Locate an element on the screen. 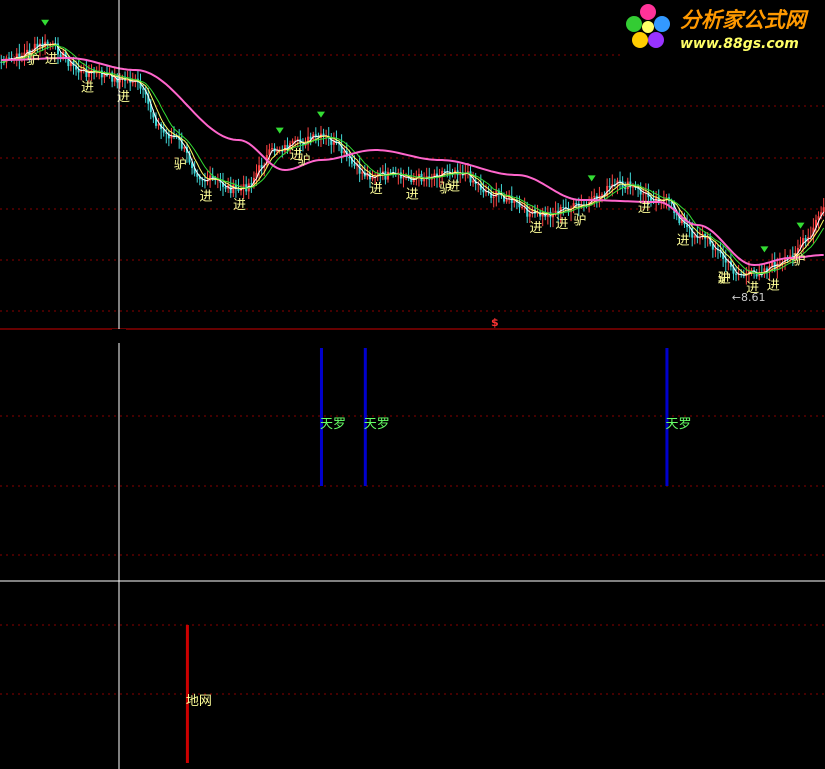  crosshair-gap is located at coordinates (119, 336).